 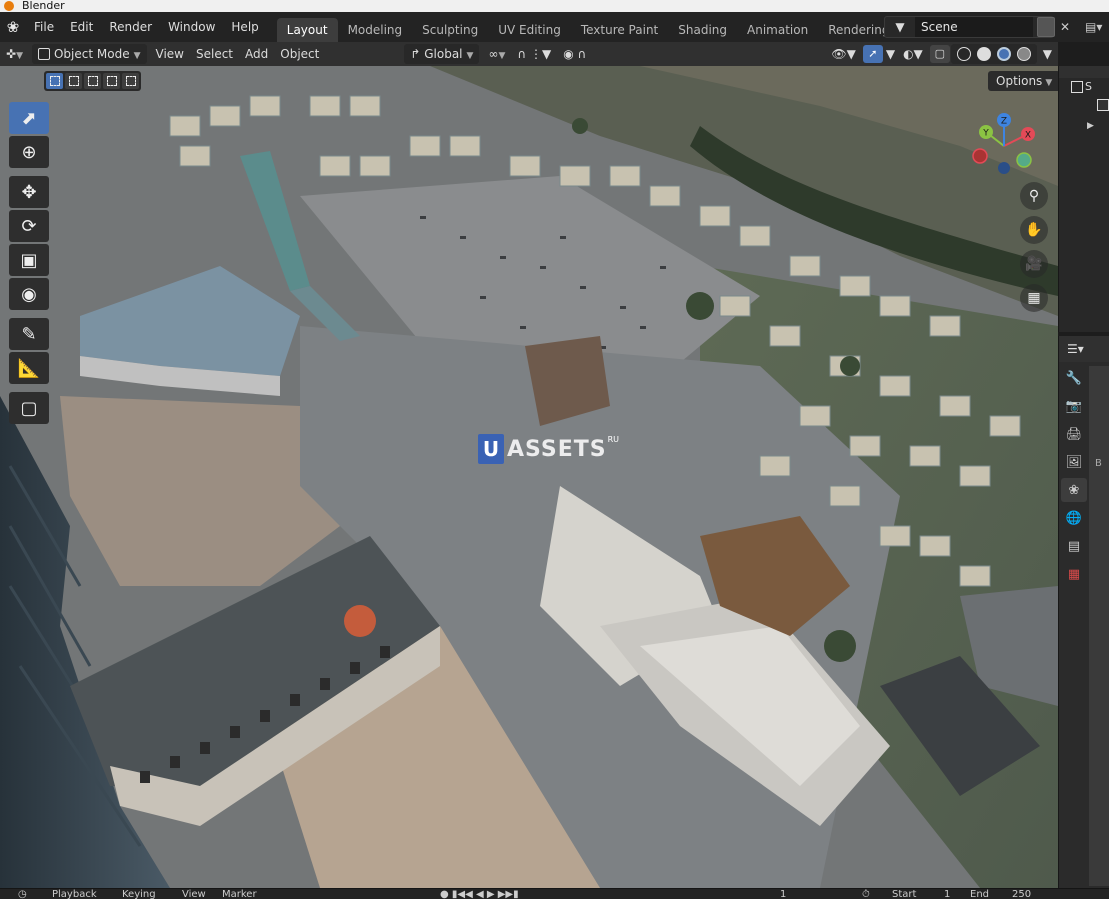 What do you see at coordinates (191, 27) in the screenshot?
I see `menu-window: Window` at bounding box center [191, 27].